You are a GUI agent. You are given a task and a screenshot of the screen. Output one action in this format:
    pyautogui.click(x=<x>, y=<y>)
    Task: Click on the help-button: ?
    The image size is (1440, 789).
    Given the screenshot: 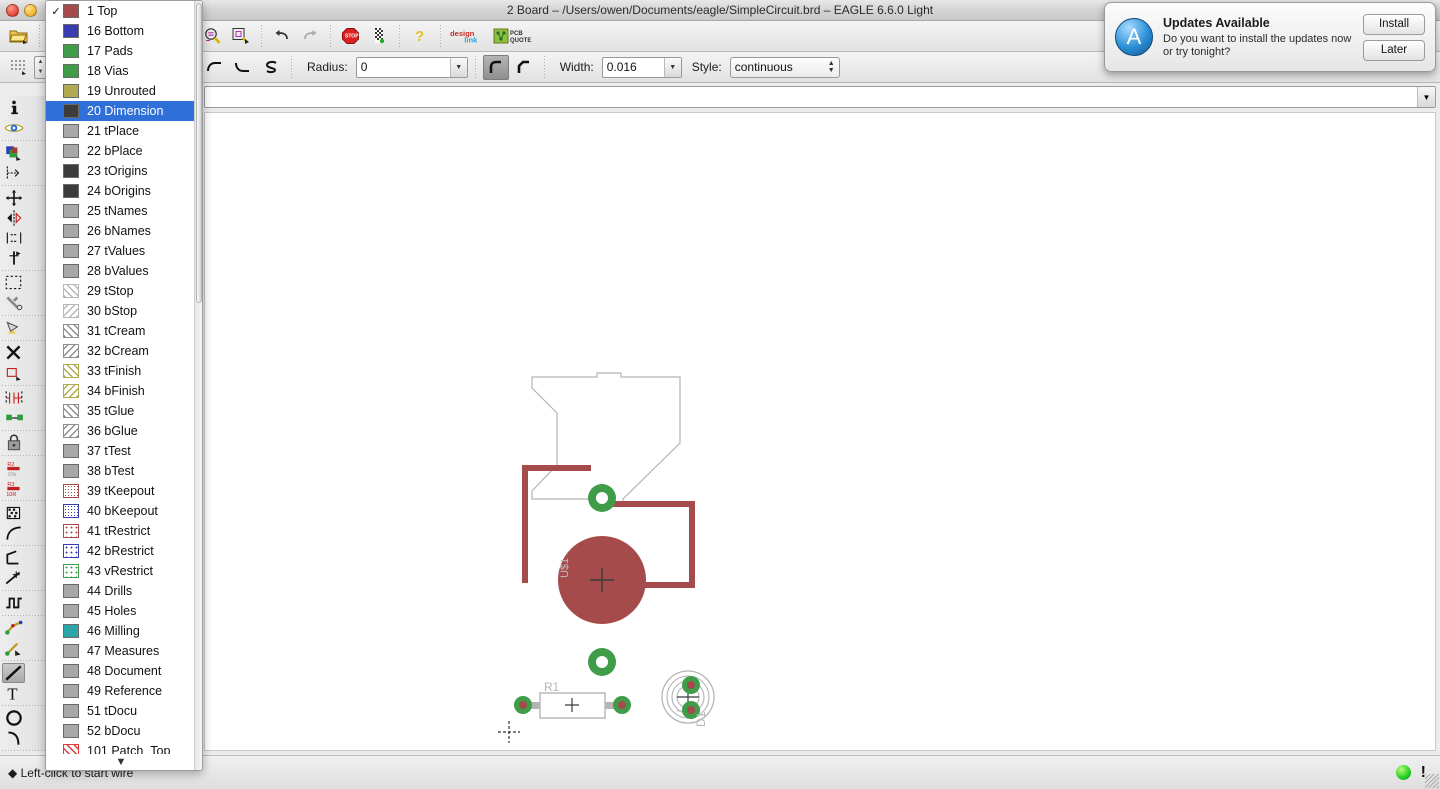 What is the action you would take?
    pyautogui.click(x=420, y=36)
    